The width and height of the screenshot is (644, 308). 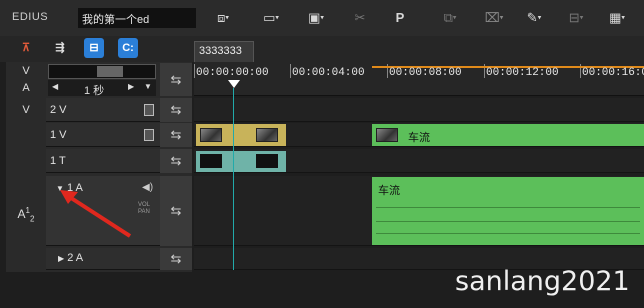 I want to click on scale-value: 1 秒, so click(x=94, y=91).